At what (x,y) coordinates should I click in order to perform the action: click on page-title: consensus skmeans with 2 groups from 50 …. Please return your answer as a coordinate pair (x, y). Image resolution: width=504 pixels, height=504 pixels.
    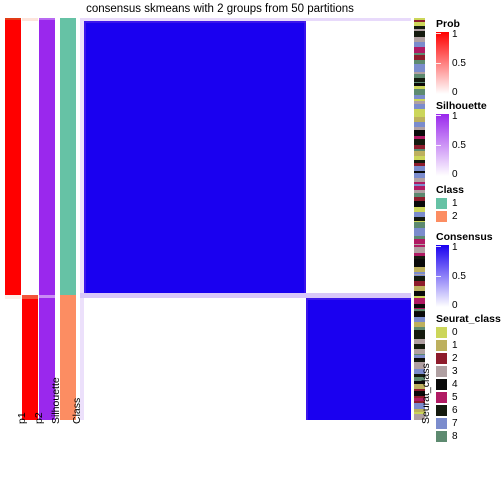
    Looking at the image, I should click on (220, 9).